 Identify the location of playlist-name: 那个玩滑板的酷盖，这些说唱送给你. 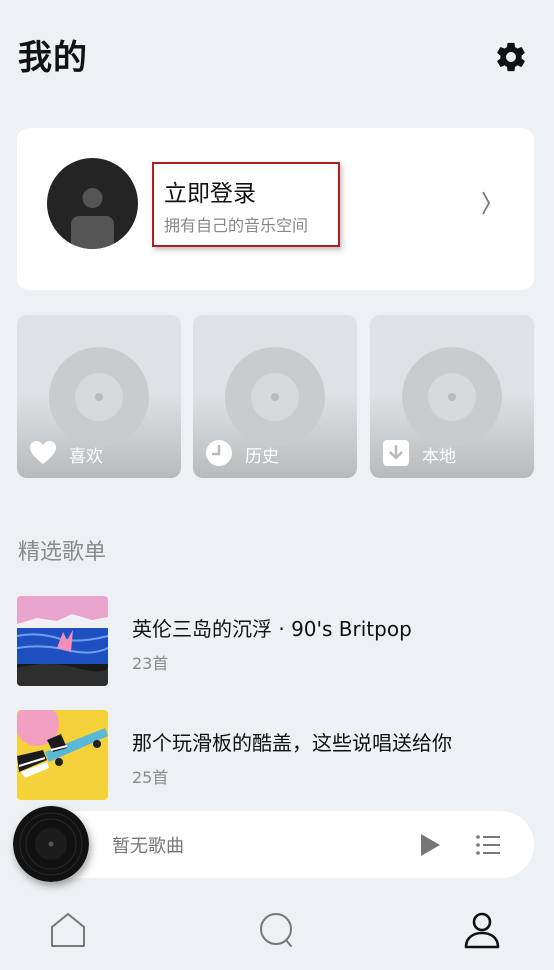
(292, 743).